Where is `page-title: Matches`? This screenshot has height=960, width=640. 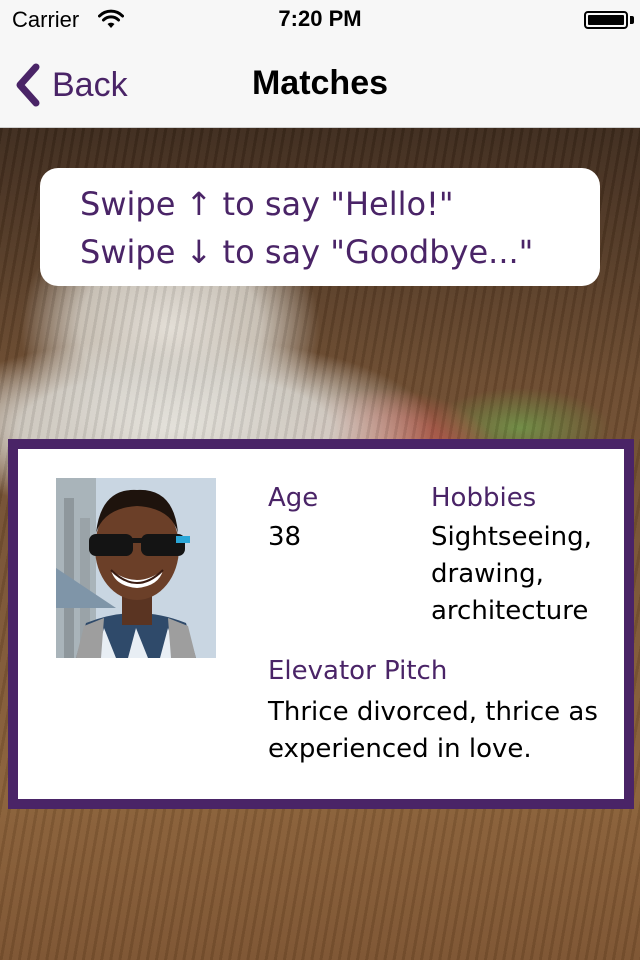
page-title: Matches is located at coordinates (320, 83).